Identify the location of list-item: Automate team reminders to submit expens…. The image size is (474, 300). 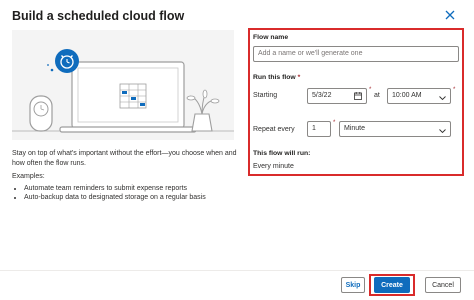
(134, 189).